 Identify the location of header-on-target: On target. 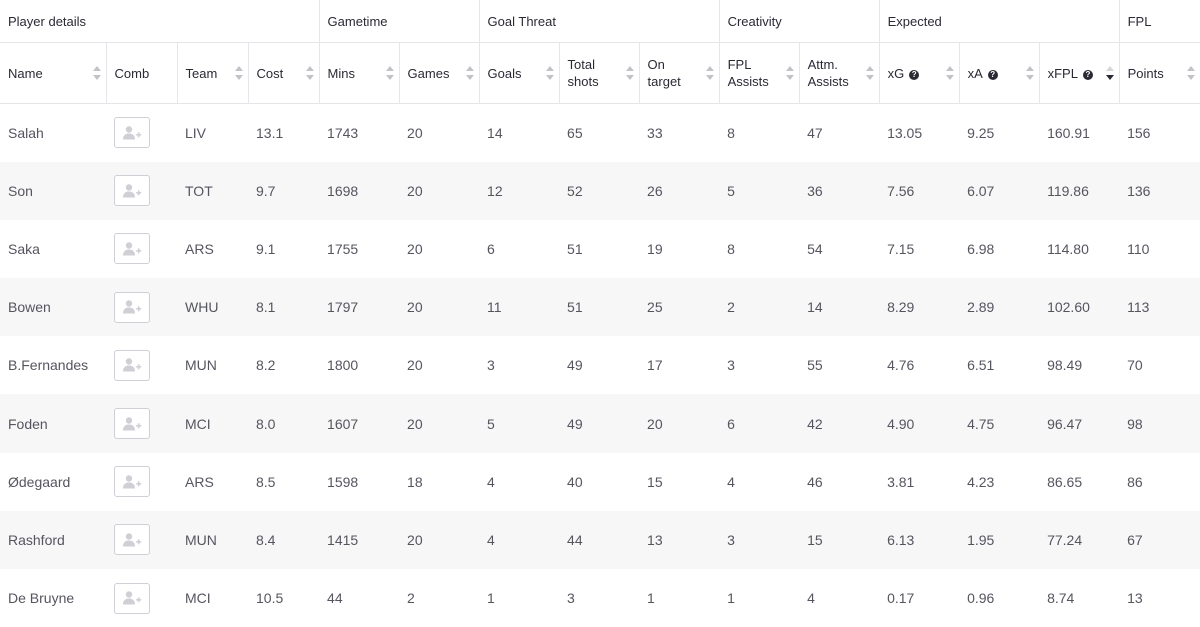
(679, 73).